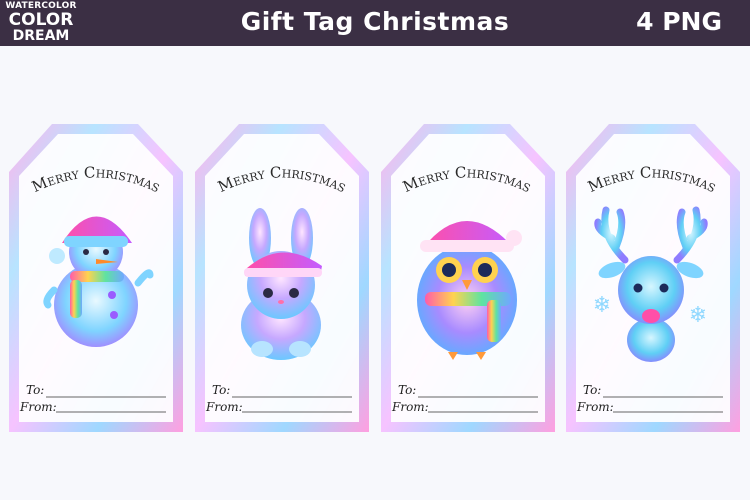  Describe the element at coordinates (38, 407) in the screenshot. I see `tag-1-from-label: From:` at that location.